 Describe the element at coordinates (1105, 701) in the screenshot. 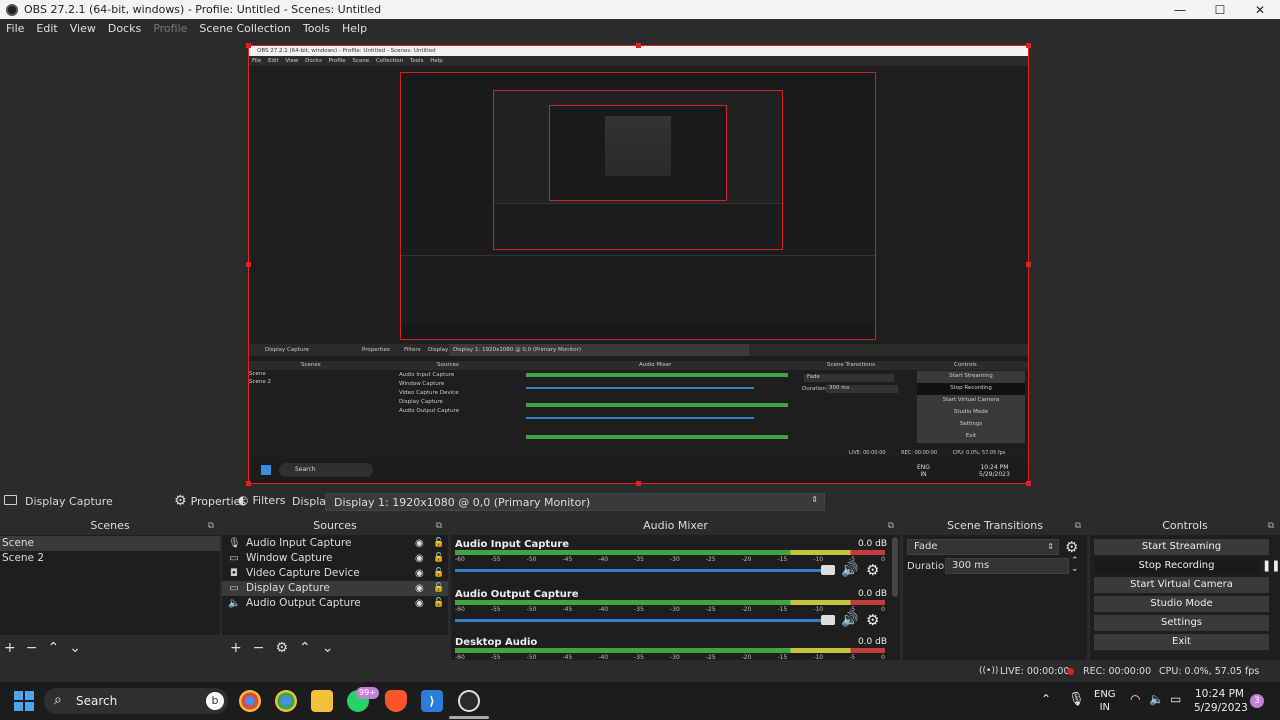

I see `language-indicator: ENG IN` at that location.